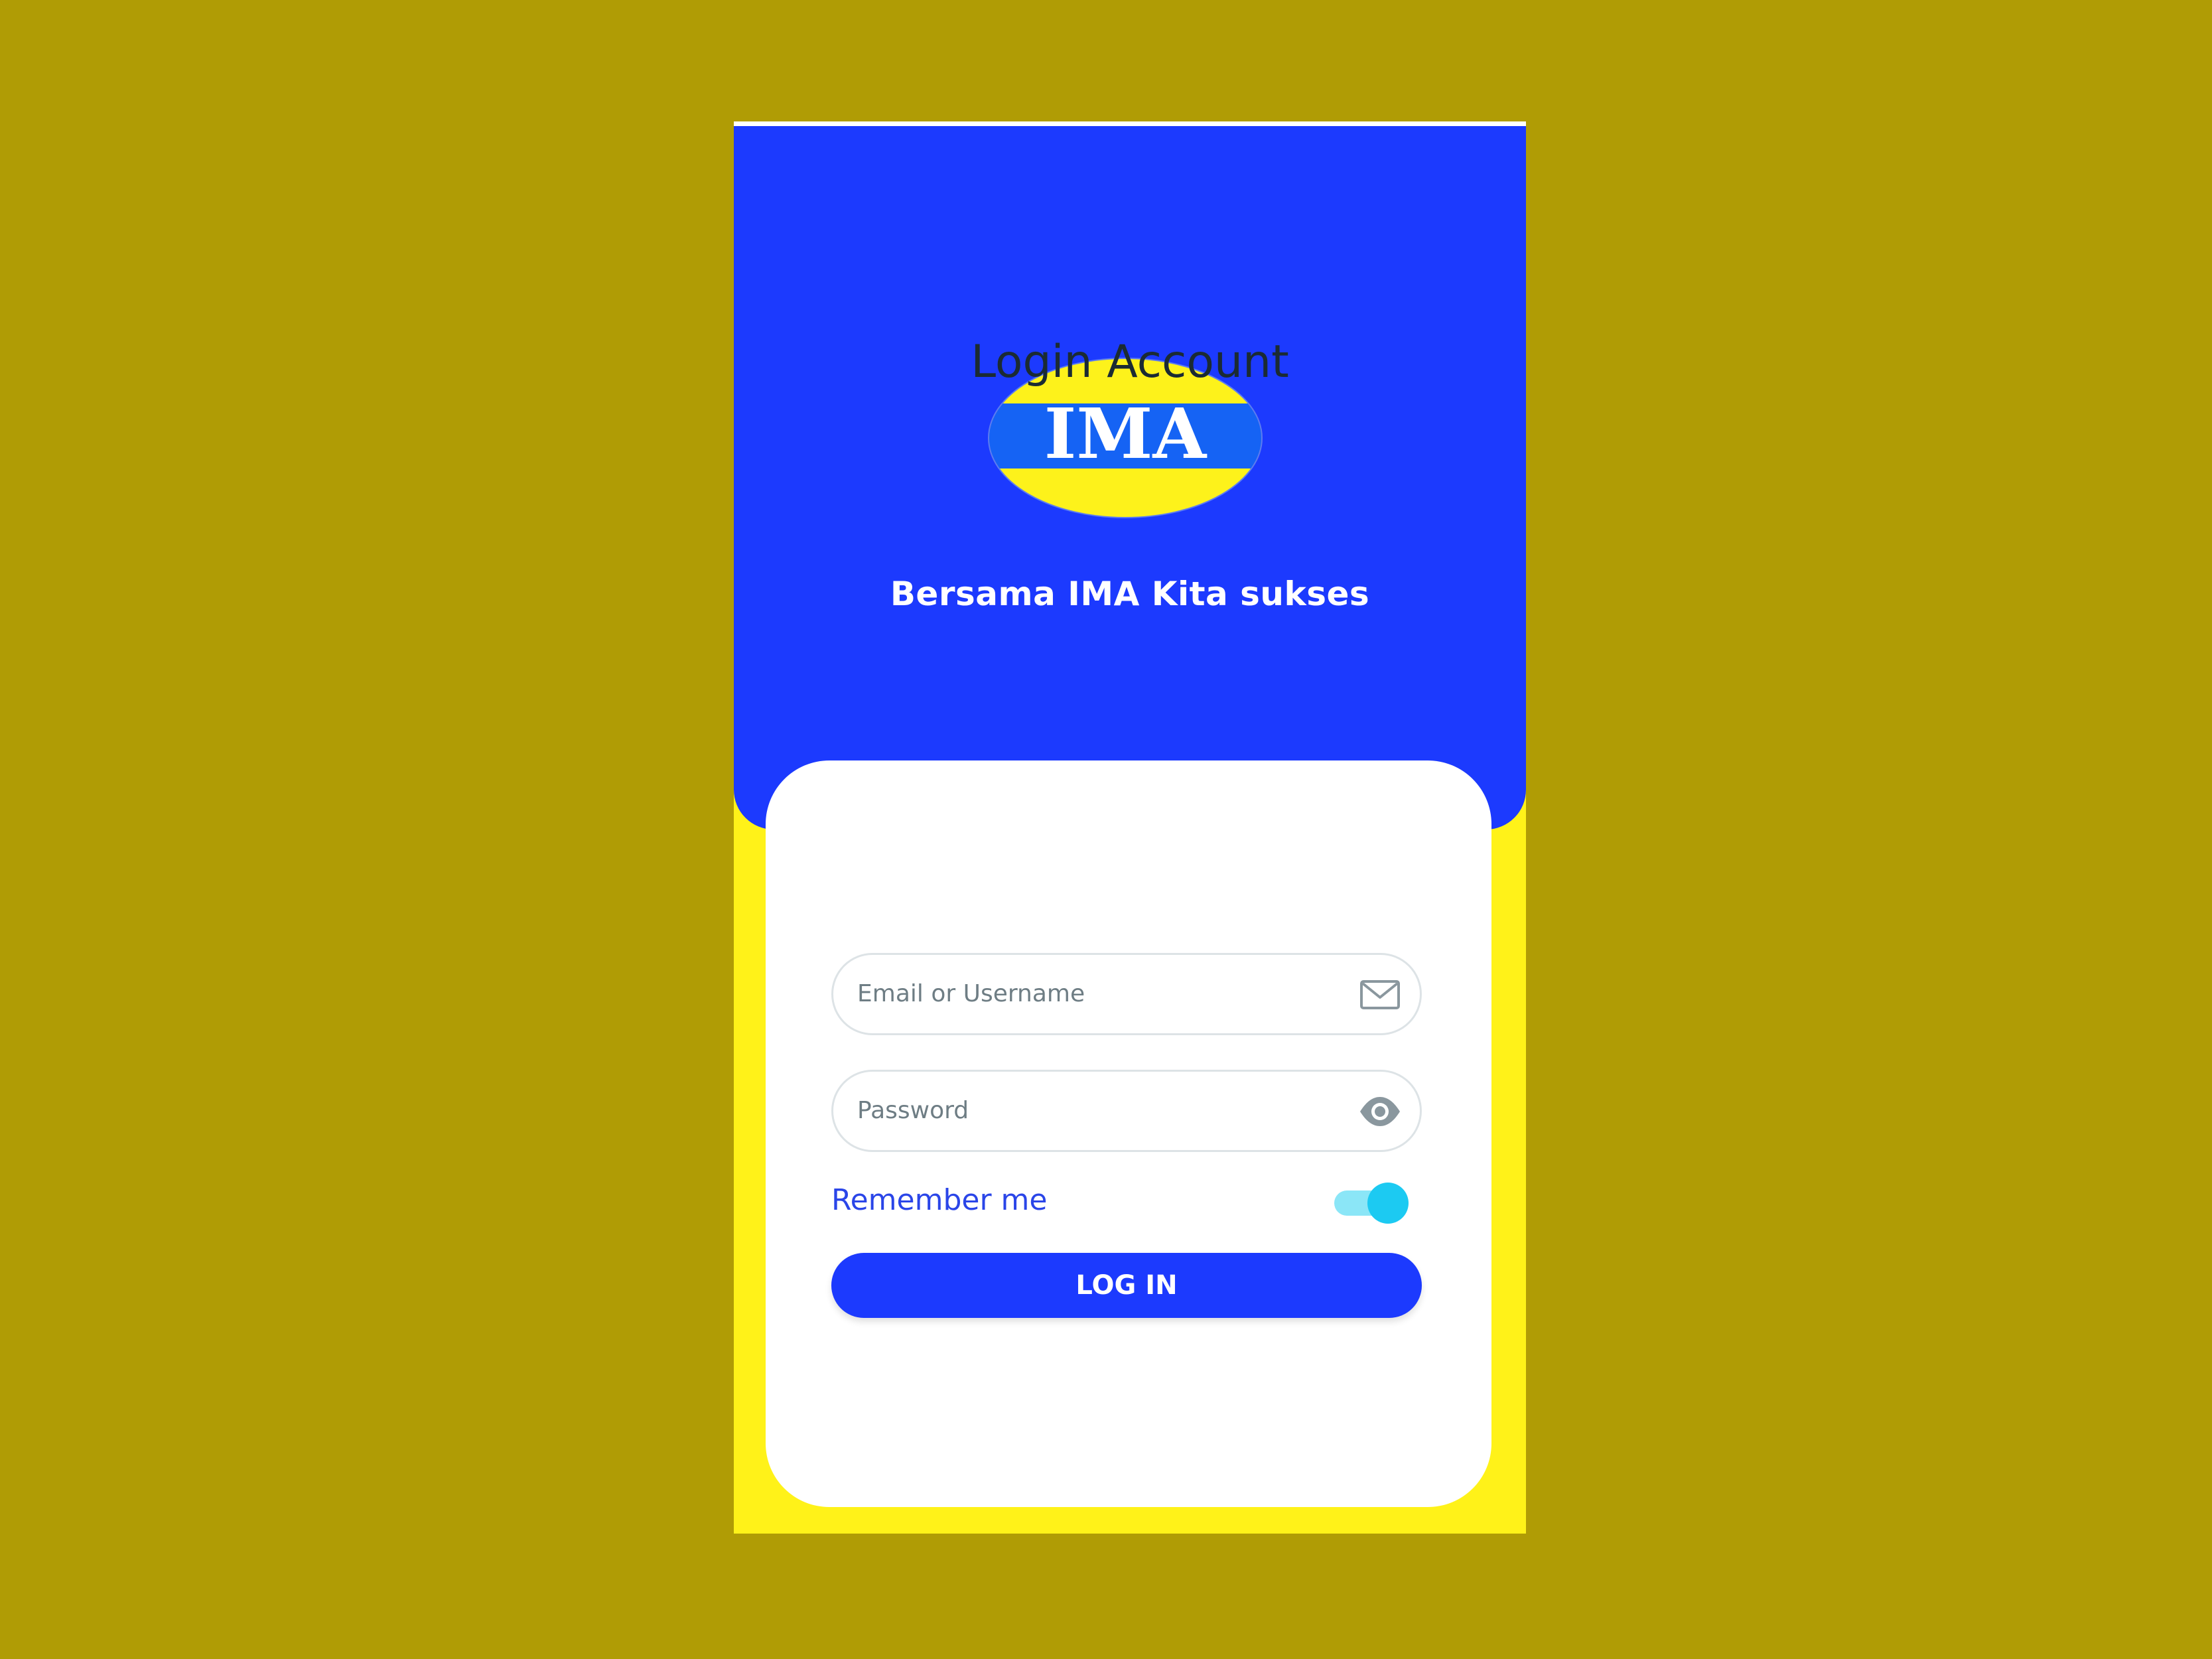 The image size is (2212, 1659). I want to click on page-title: Login Account, so click(1130, 362).